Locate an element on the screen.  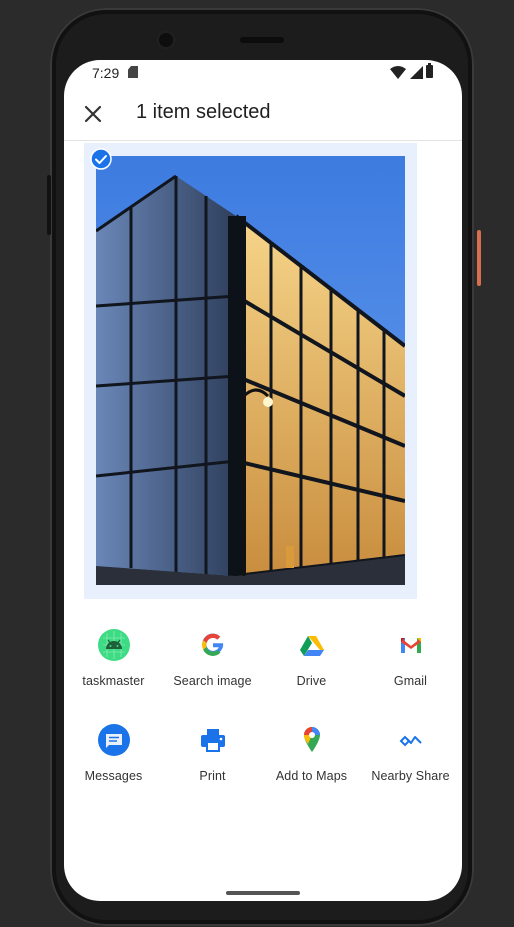
status-time: 7:29 is located at coordinates (106, 73).